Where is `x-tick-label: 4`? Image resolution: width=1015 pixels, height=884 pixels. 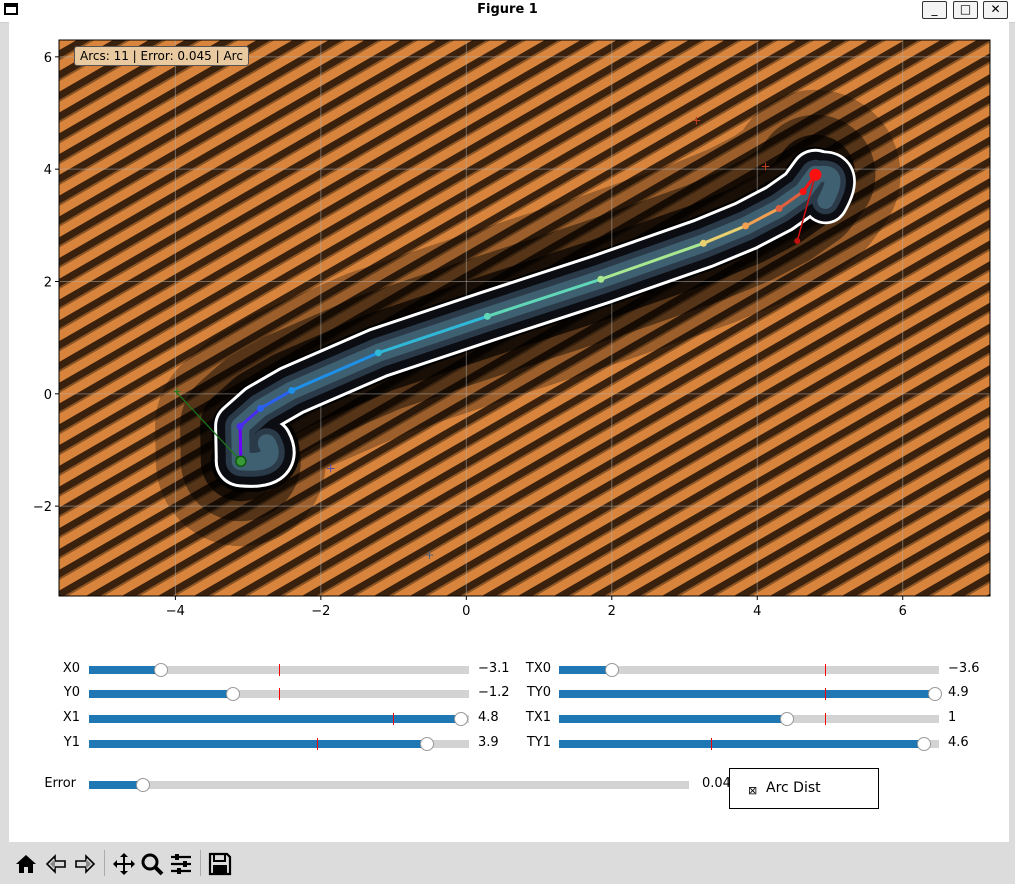
x-tick-label: 4 is located at coordinates (757, 611).